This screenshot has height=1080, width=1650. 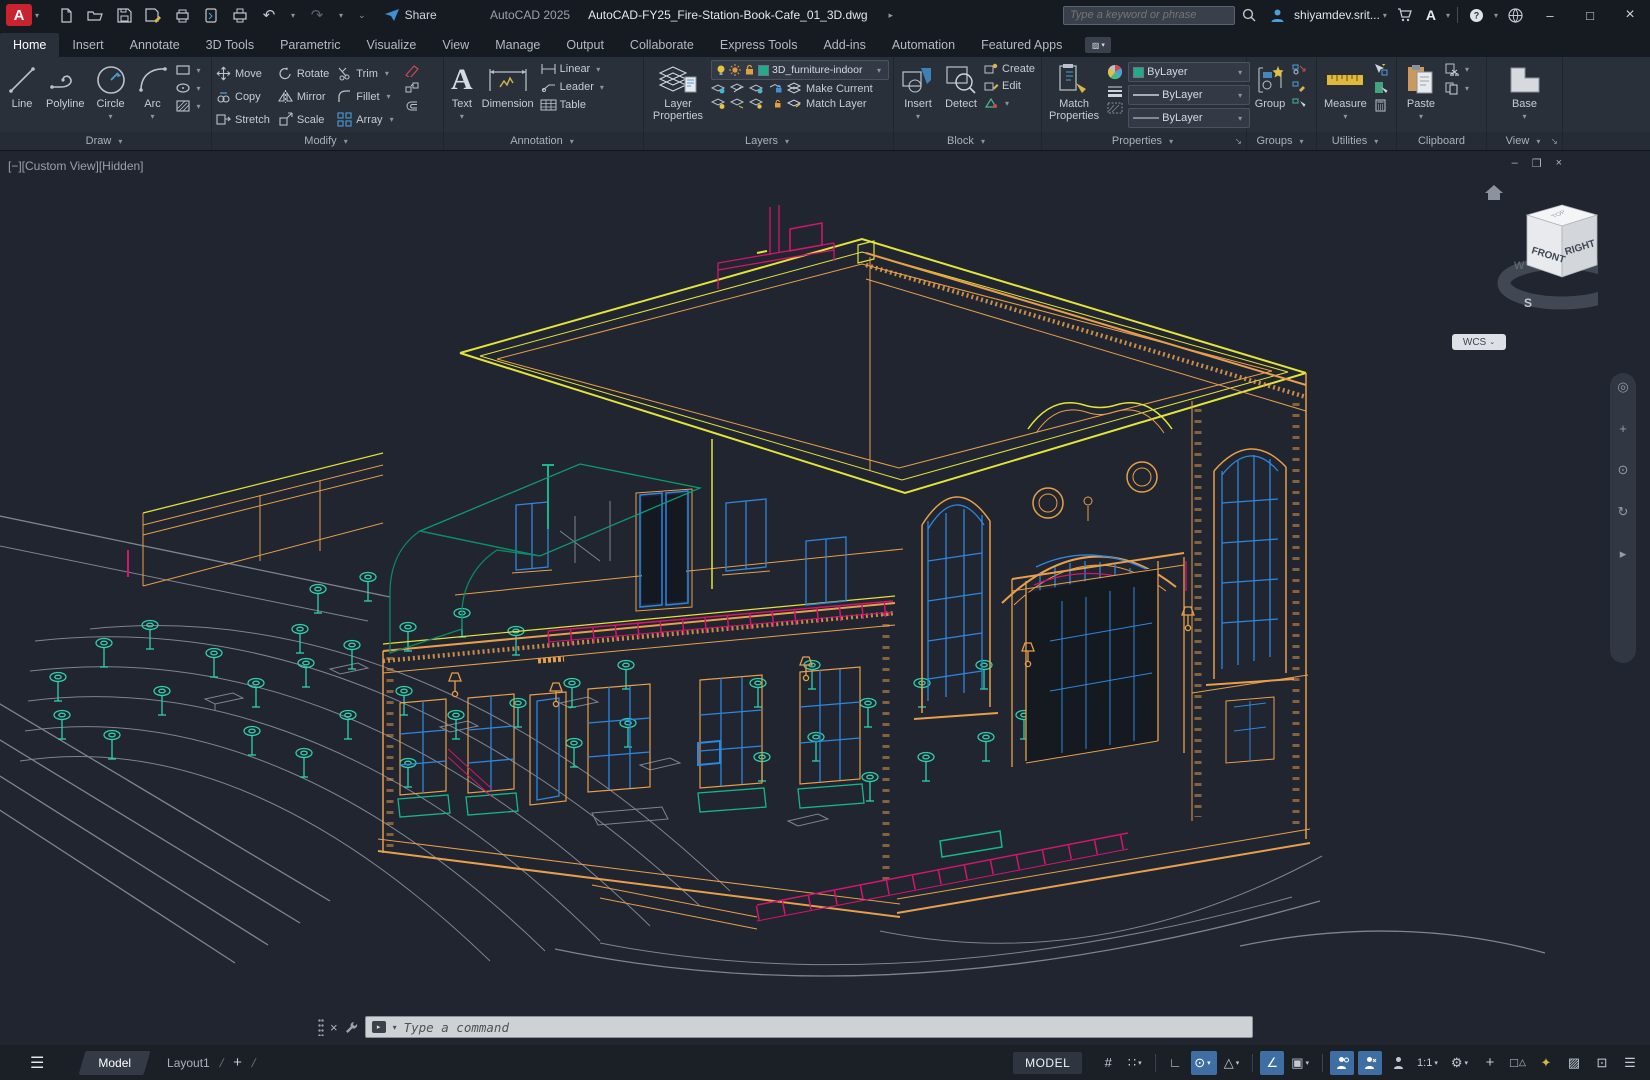 I want to click on scale-button: Scale, so click(x=303, y=119).